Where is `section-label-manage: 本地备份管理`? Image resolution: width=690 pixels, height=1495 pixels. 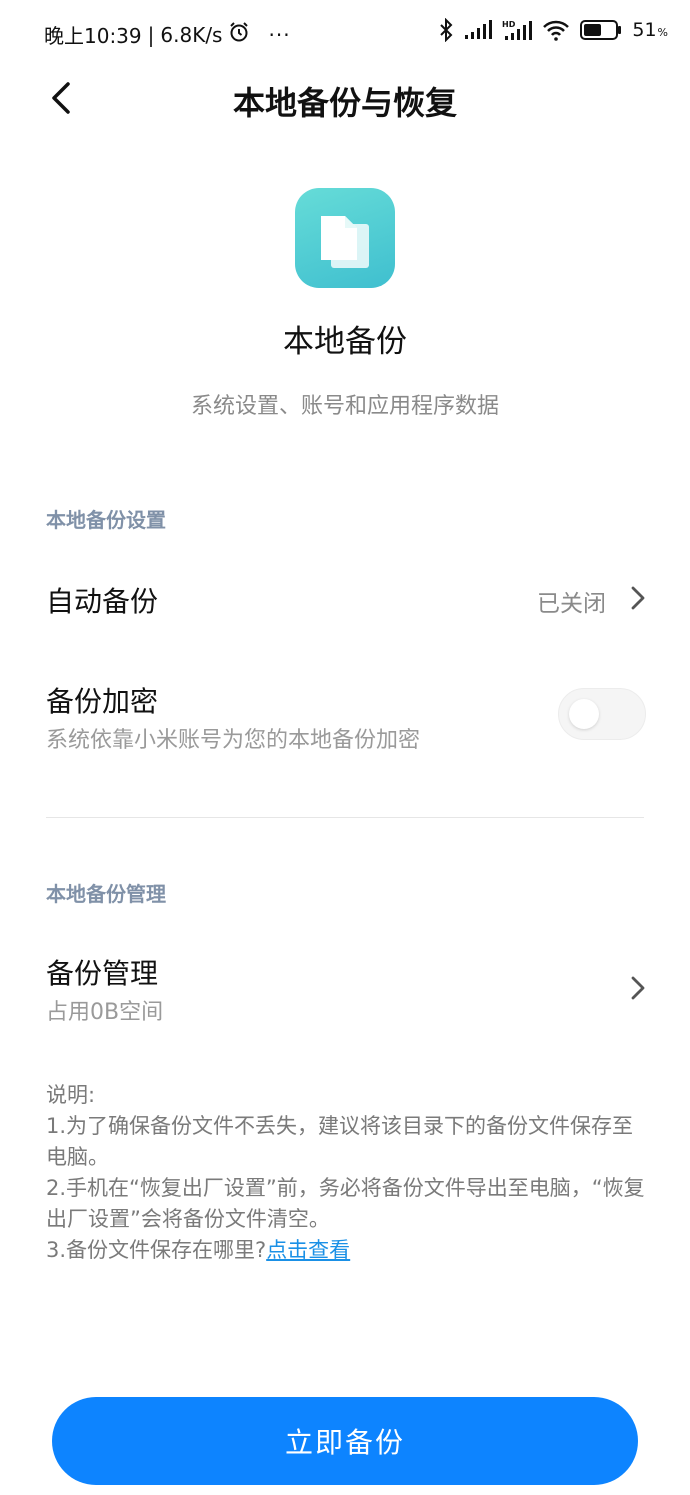 section-label-manage: 本地备份管理 is located at coordinates (106, 894).